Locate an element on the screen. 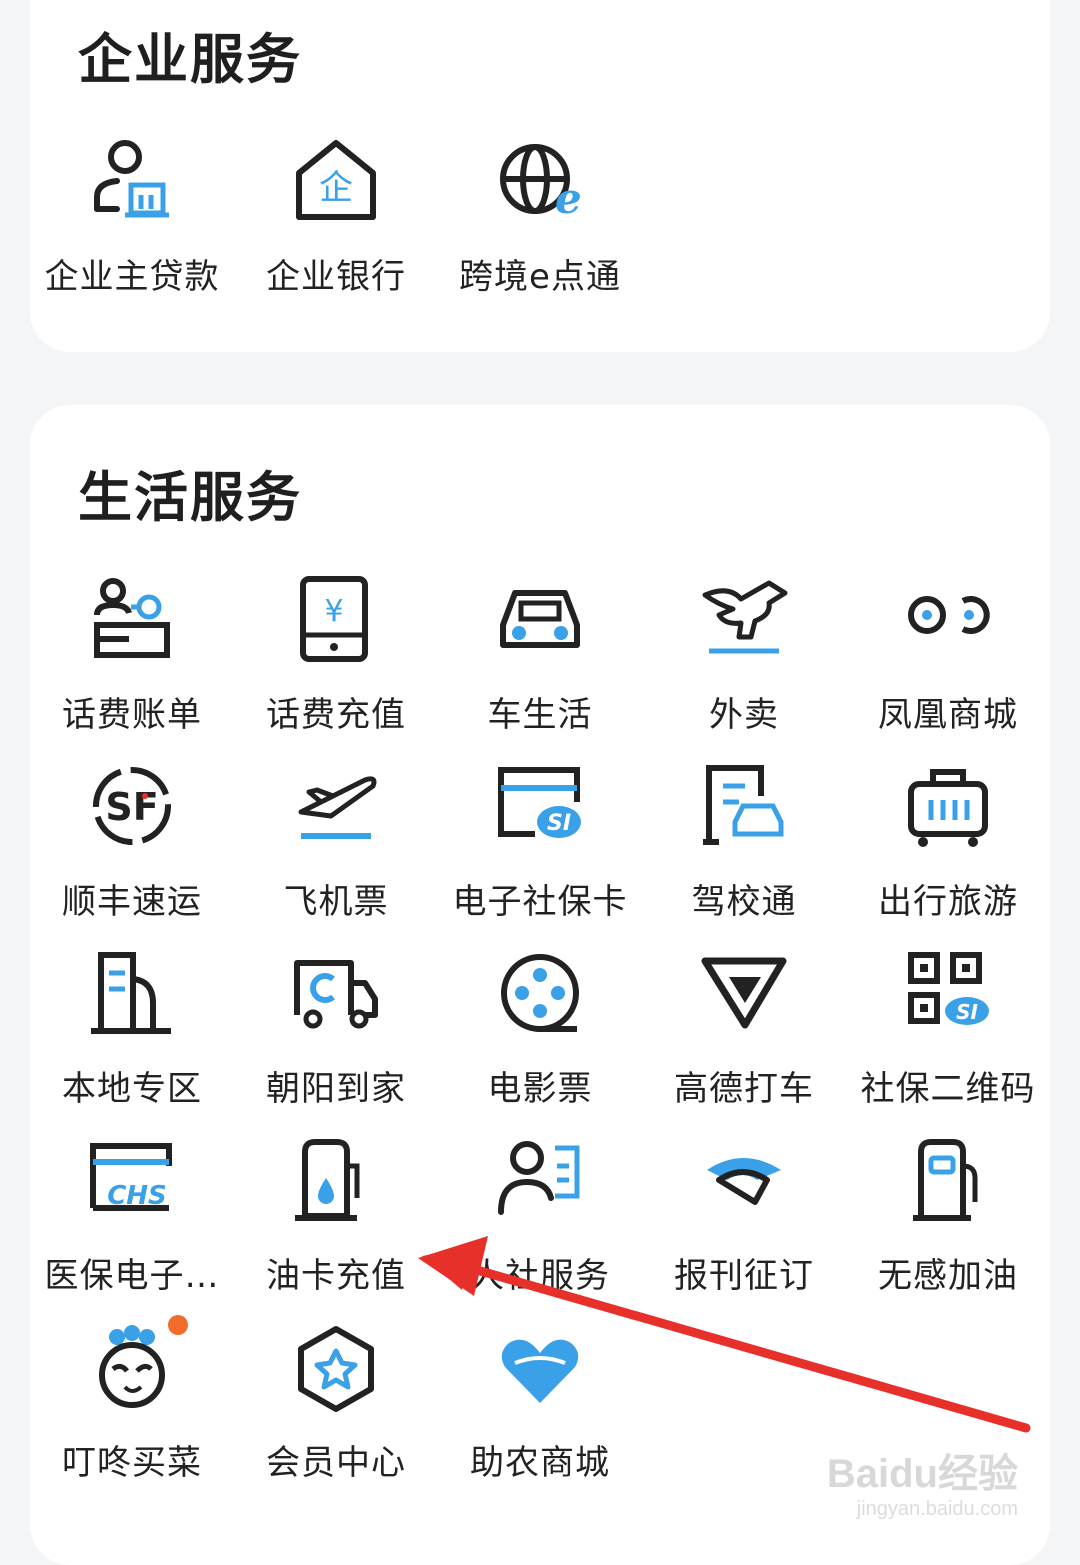  service-label: 车生活 is located at coordinates (540, 715).